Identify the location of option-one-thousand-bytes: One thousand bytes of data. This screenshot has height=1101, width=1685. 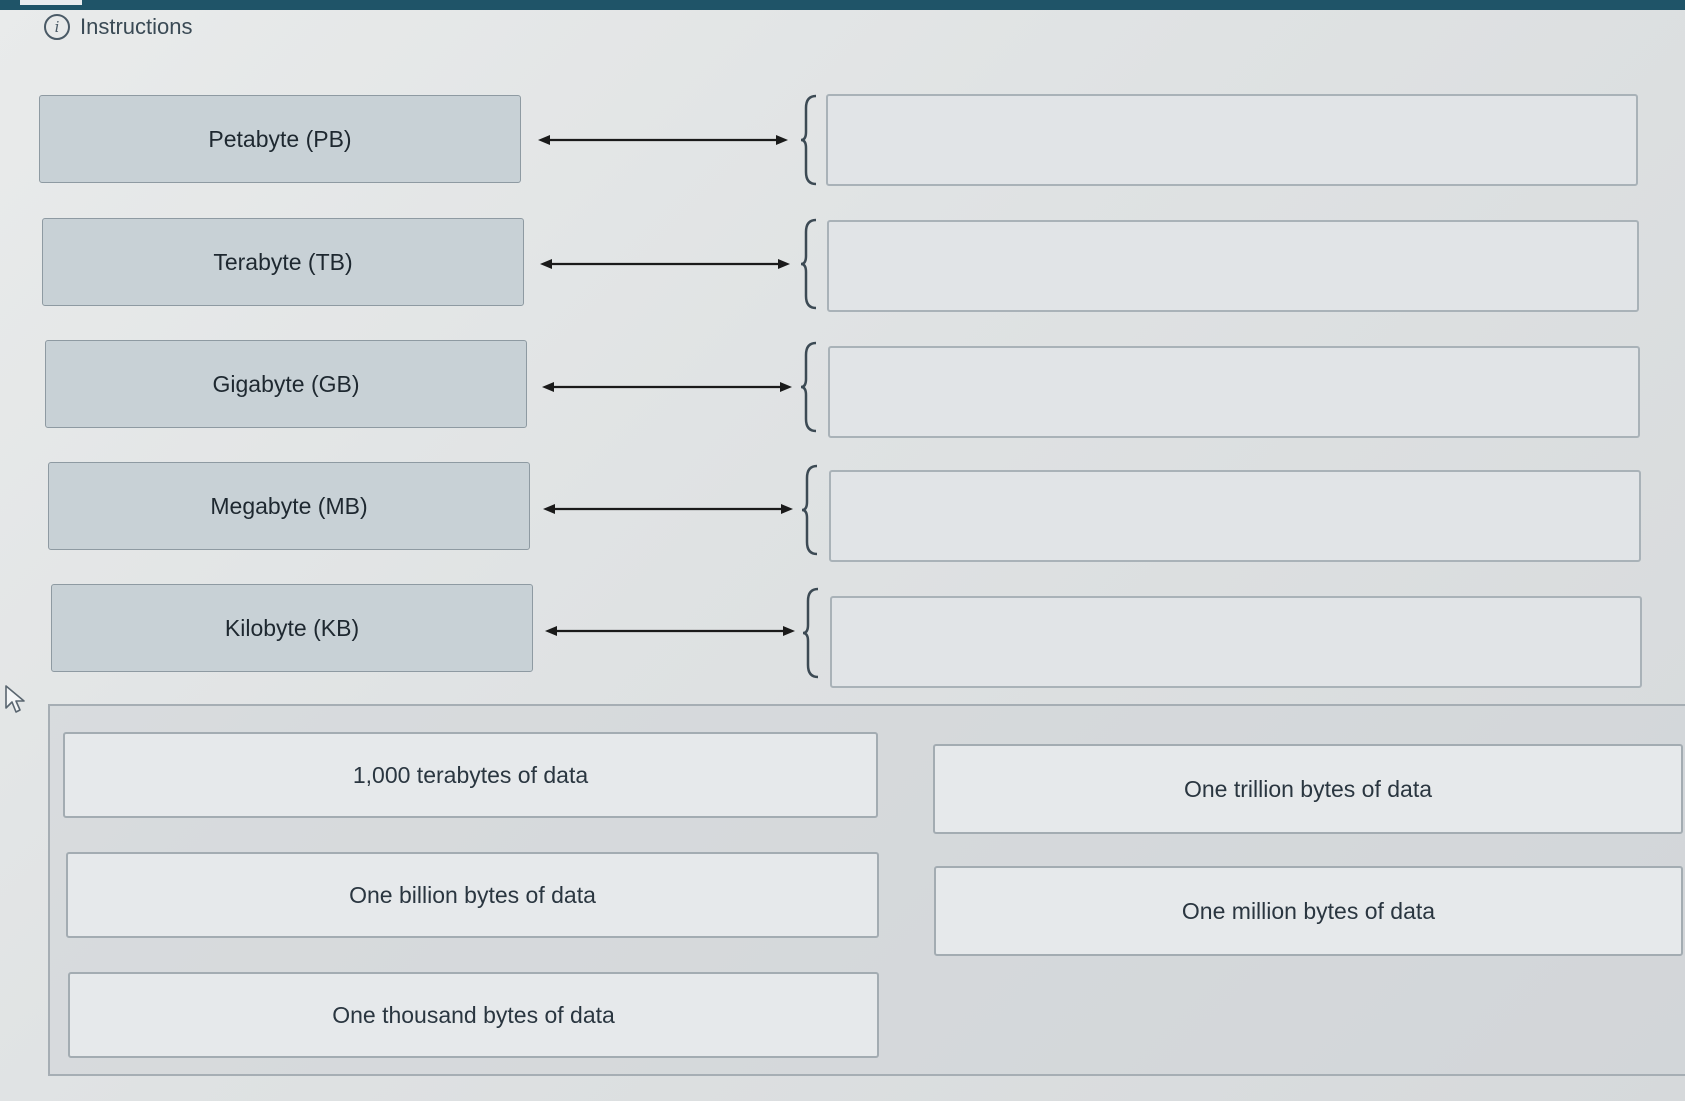
(473, 1015).